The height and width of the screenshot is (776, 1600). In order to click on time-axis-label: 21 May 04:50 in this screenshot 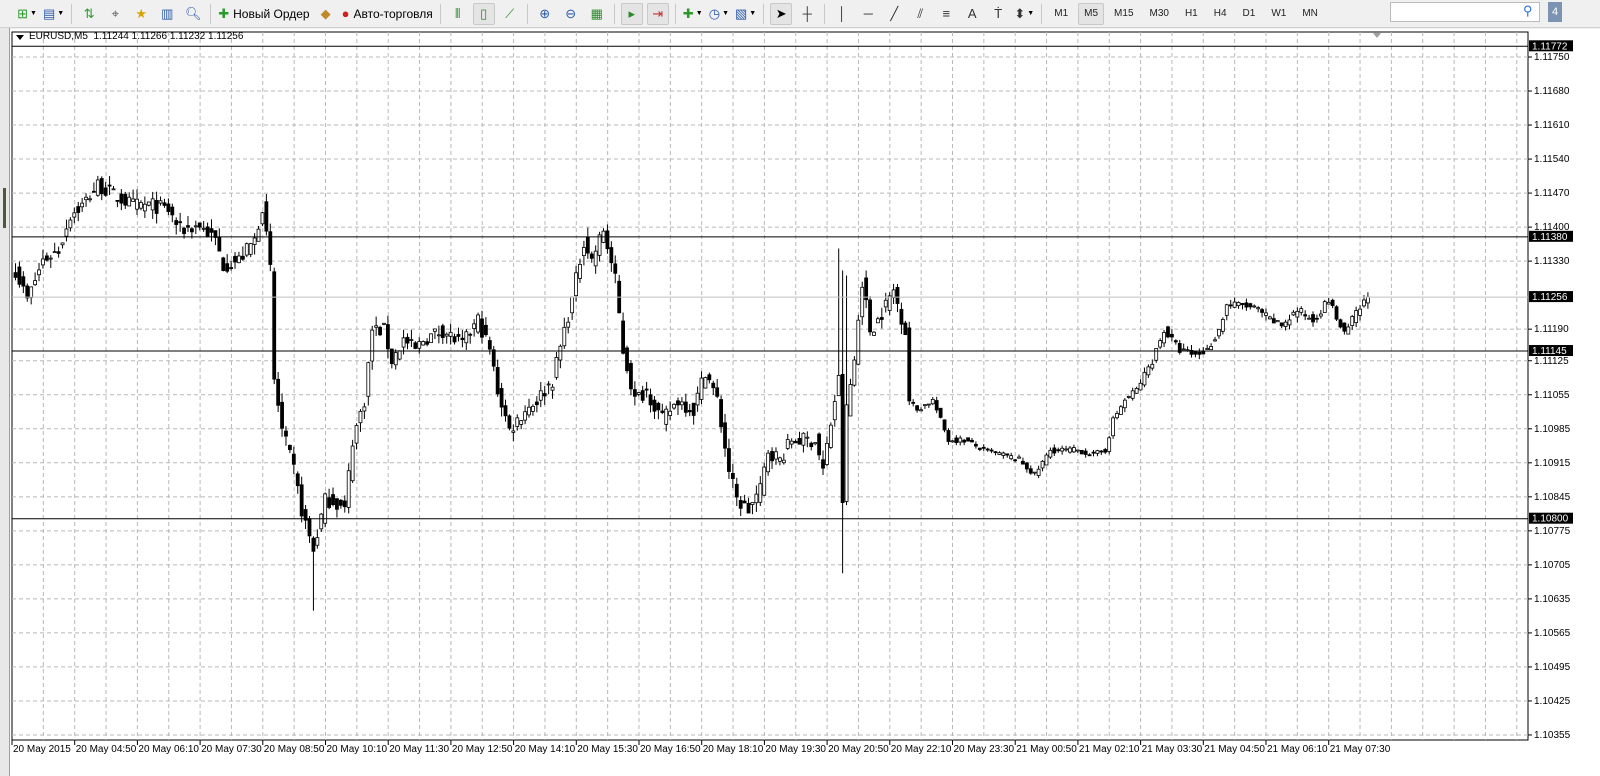, I will do `click(1234, 749)`.